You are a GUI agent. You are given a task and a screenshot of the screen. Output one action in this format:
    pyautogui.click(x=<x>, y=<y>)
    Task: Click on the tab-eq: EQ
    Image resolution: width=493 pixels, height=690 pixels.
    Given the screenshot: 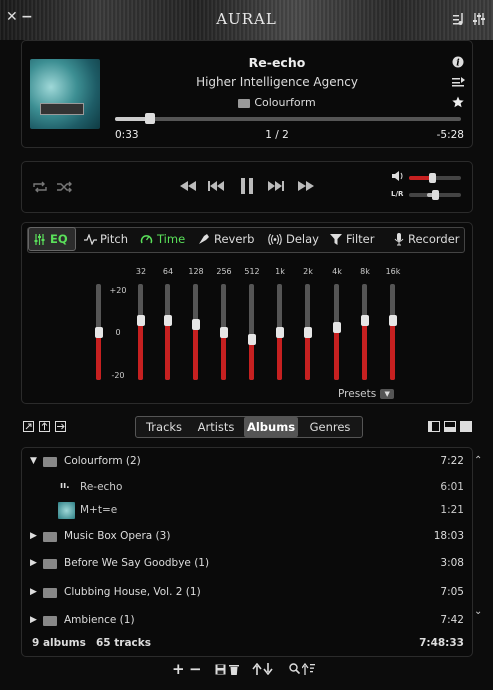 What is the action you would take?
    pyautogui.click(x=52, y=239)
    